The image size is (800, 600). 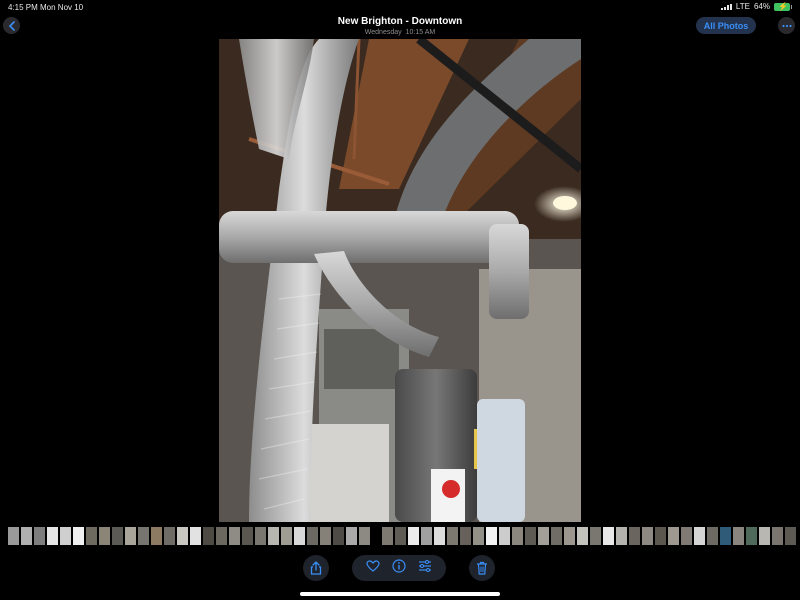 I want to click on trash-icon, so click(x=482, y=568).